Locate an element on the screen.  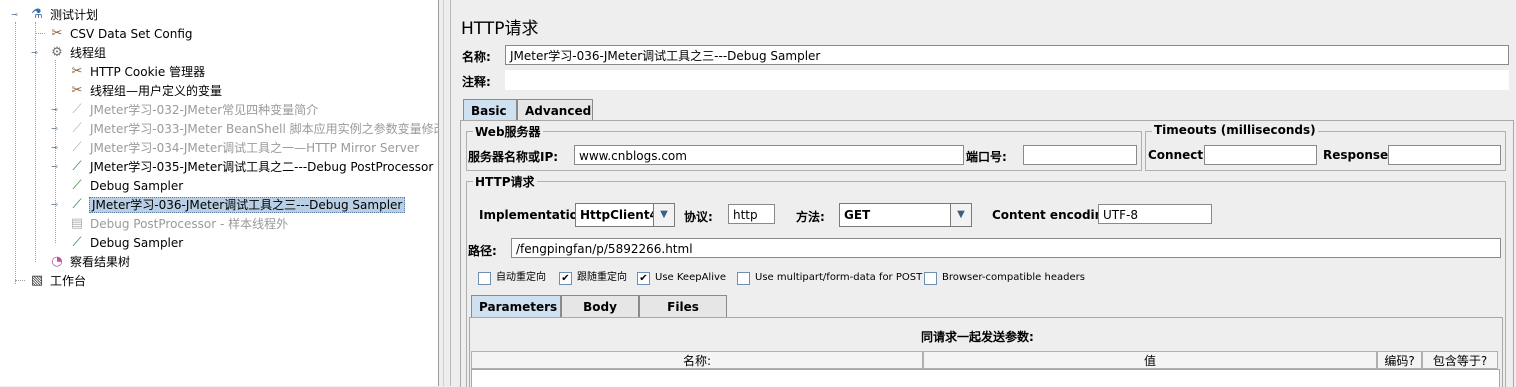
tab-parameters: Parameters is located at coordinates (516, 306).